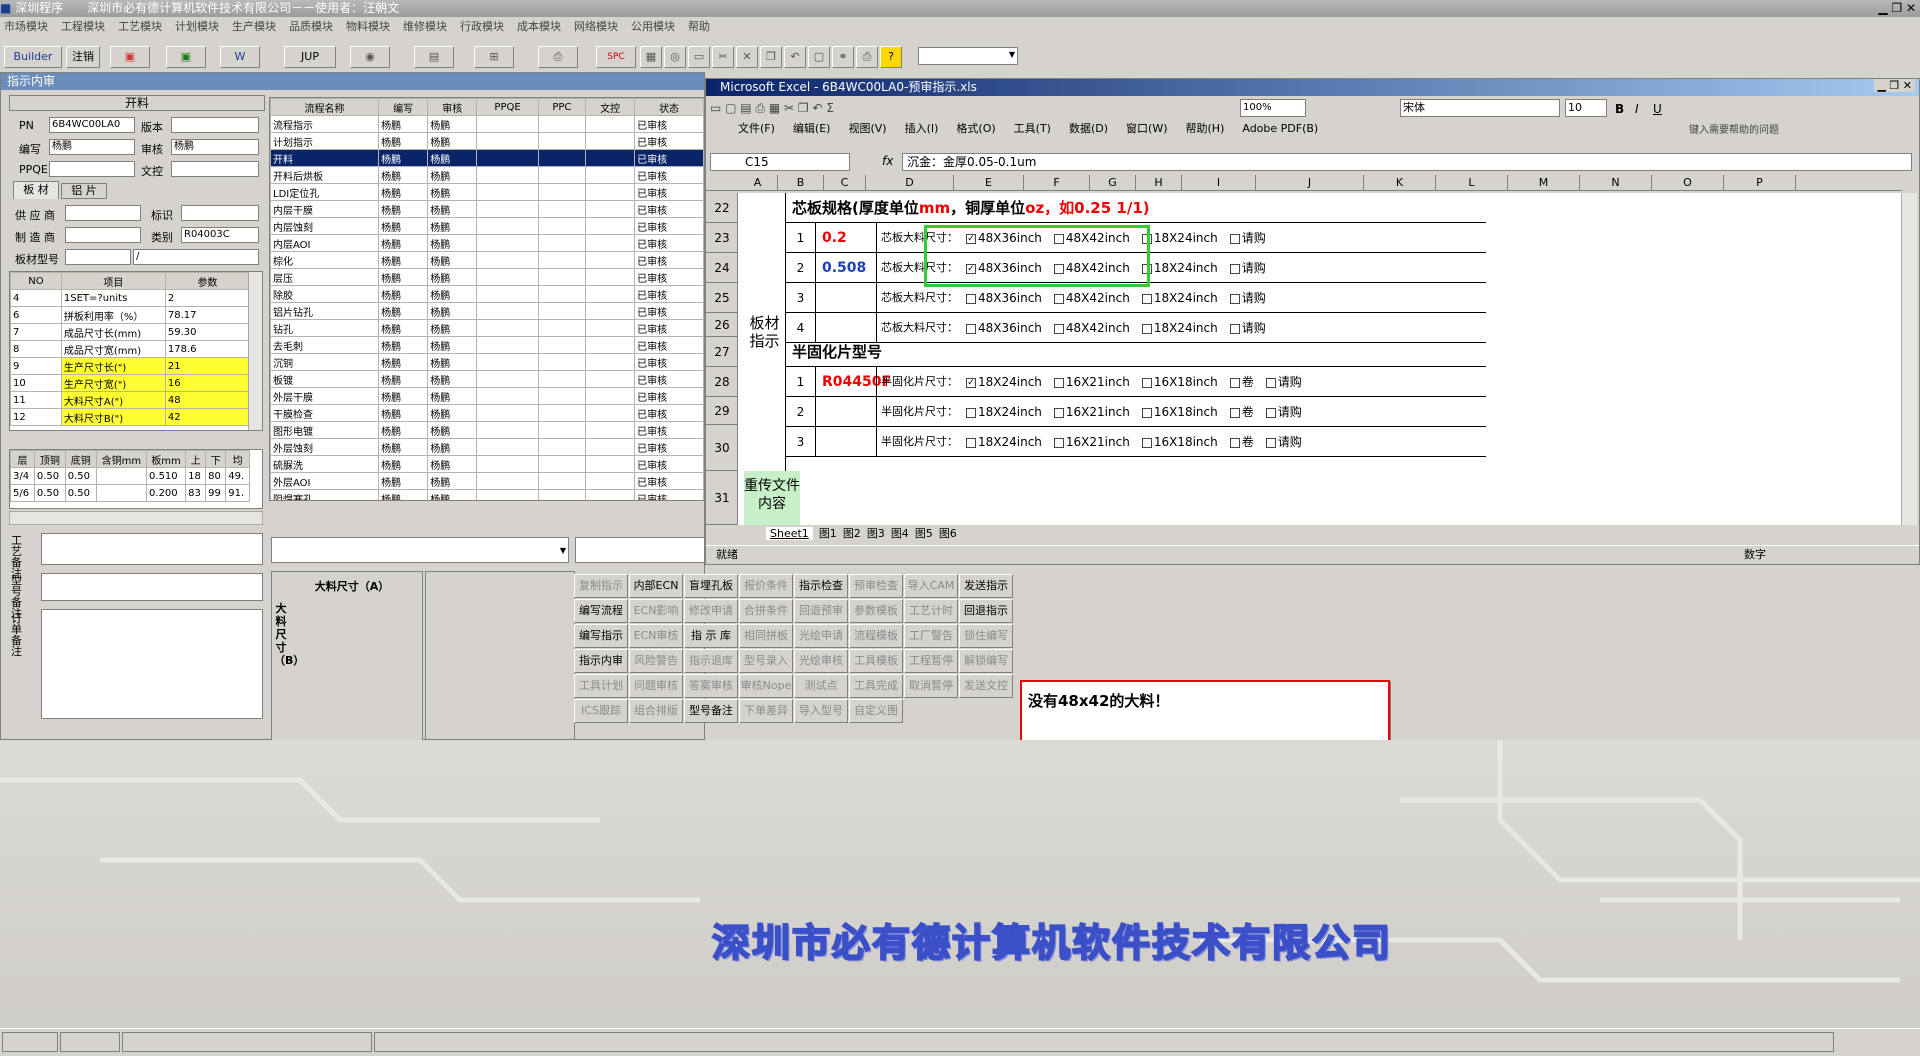  Describe the element at coordinates (789, 533) in the screenshot. I see `sheet-tab: Sheet1` at that location.